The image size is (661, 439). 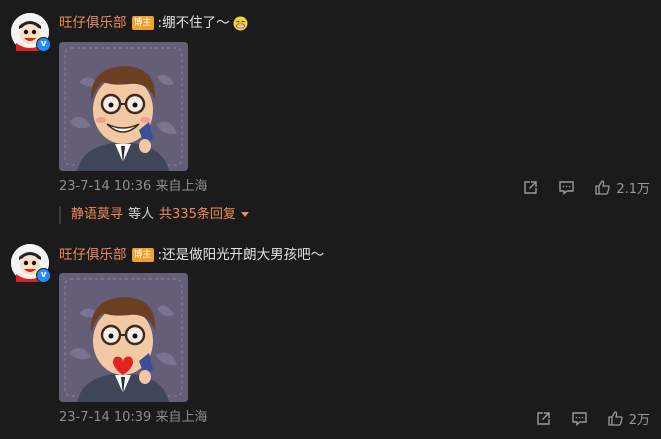 I want to click on blogger-badge: 博主, so click(x=142, y=255).